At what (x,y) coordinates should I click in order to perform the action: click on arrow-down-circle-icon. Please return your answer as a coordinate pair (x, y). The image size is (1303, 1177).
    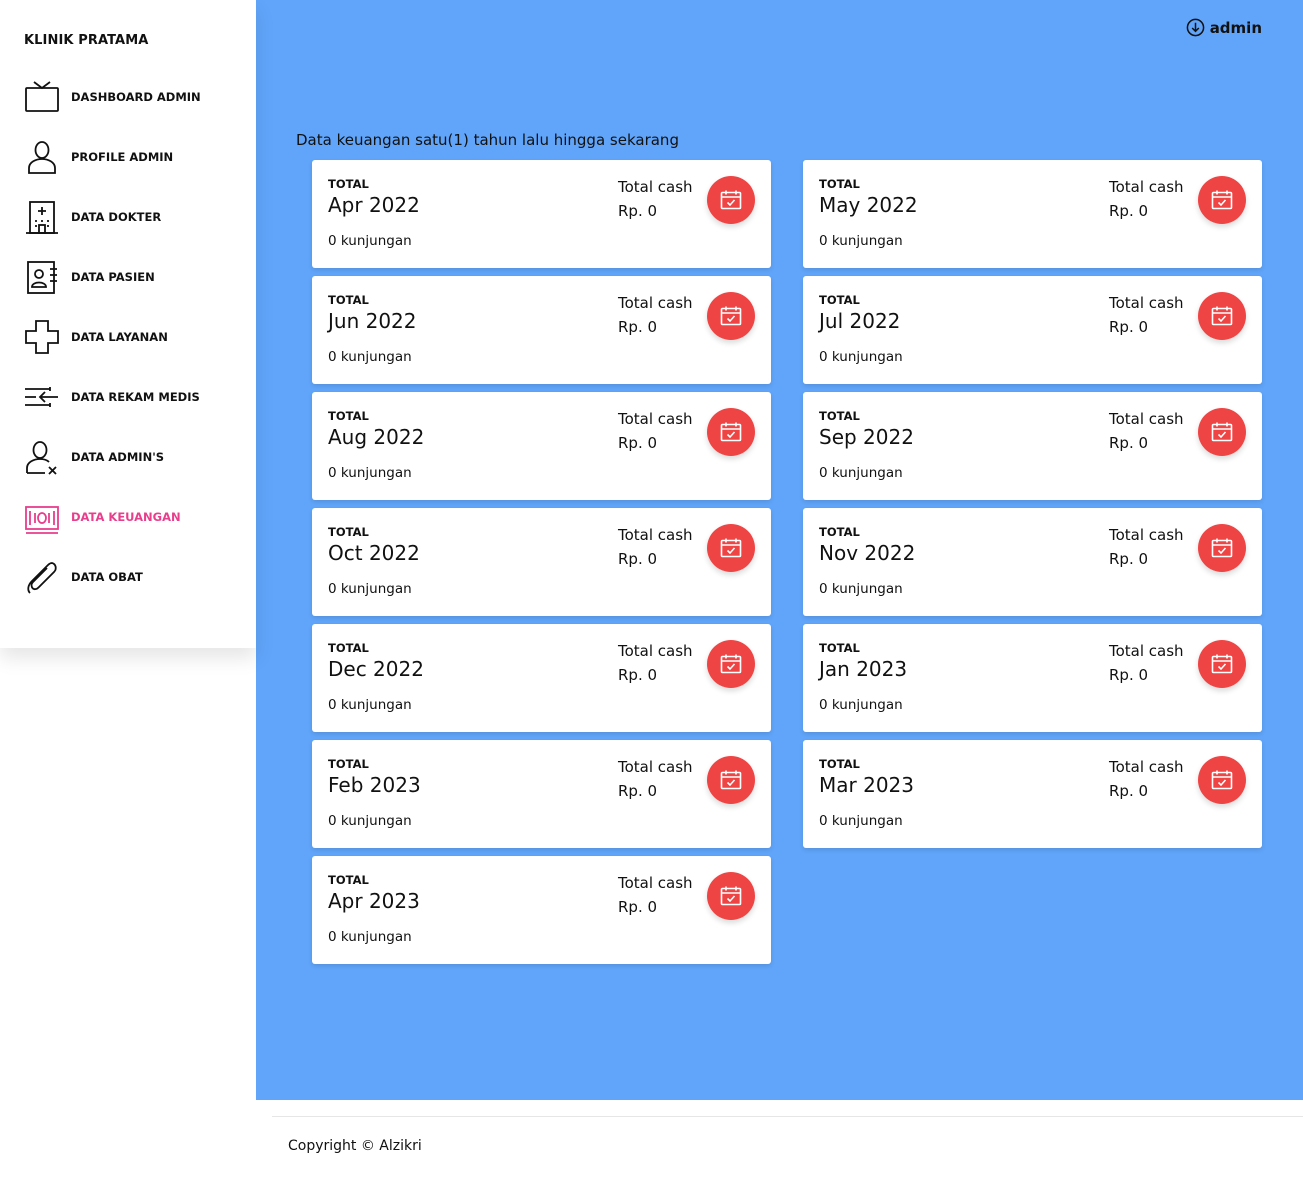
    Looking at the image, I should click on (1195, 27).